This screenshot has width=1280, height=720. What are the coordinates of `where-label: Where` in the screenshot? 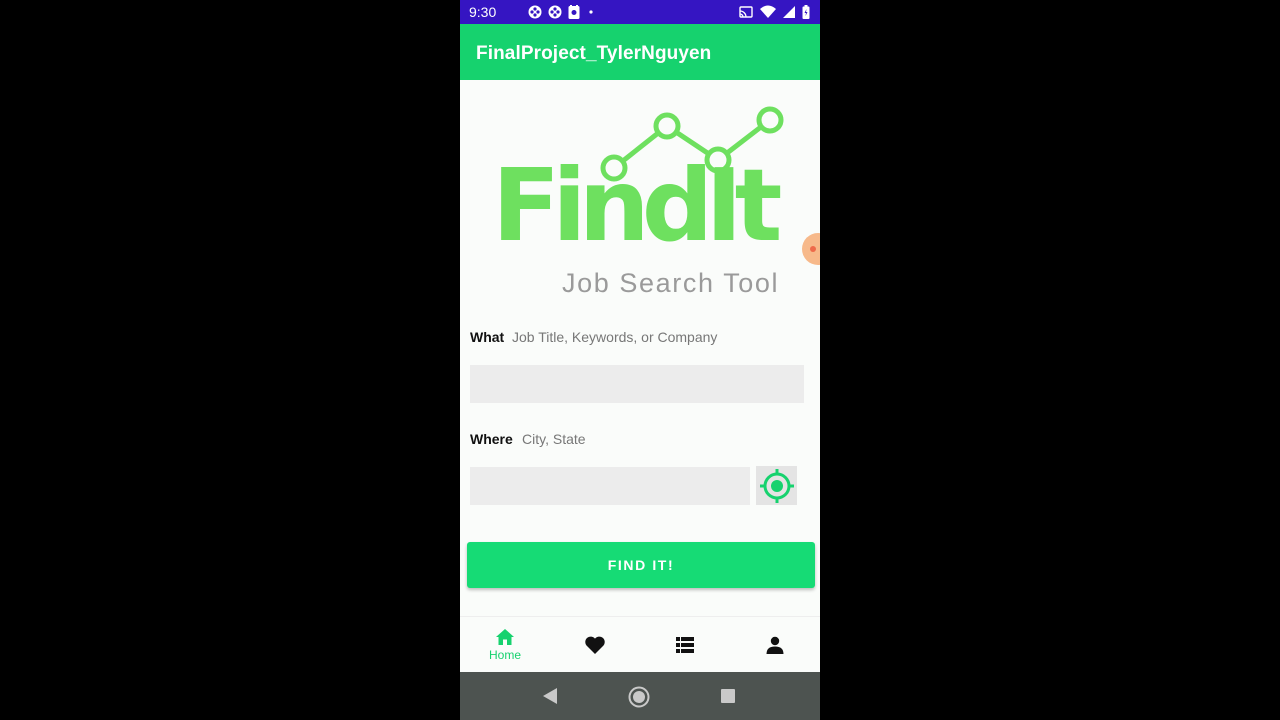 It's located at (491, 439).